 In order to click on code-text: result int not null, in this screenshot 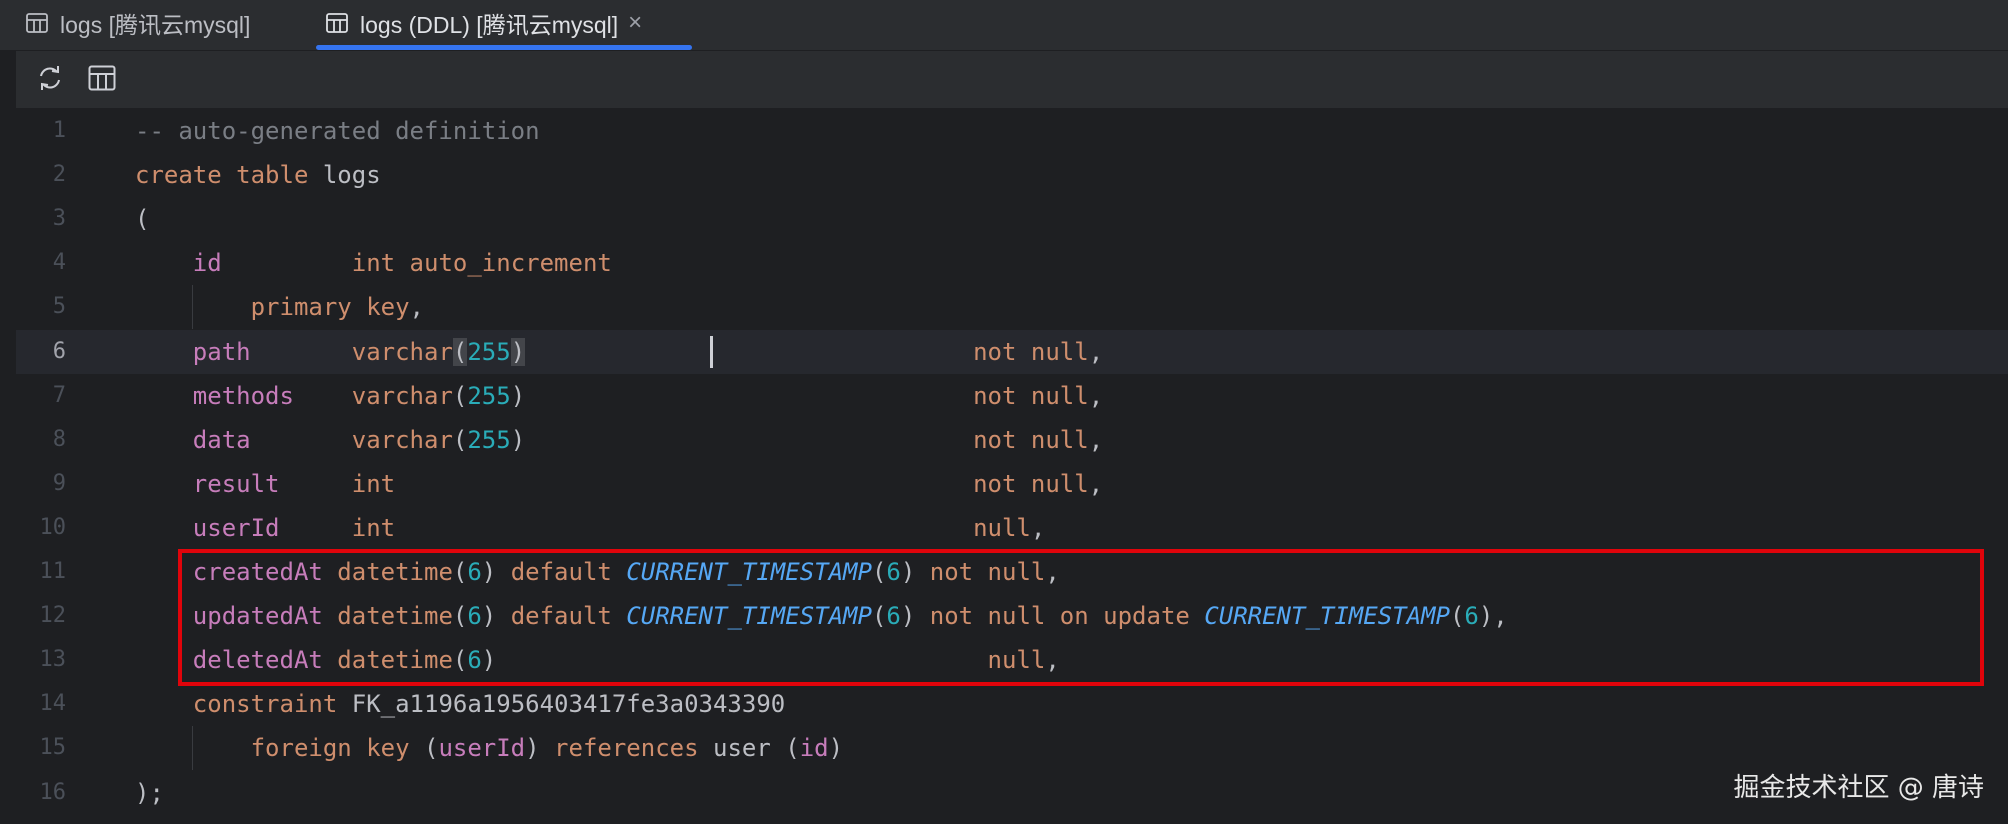, I will do `click(619, 484)`.